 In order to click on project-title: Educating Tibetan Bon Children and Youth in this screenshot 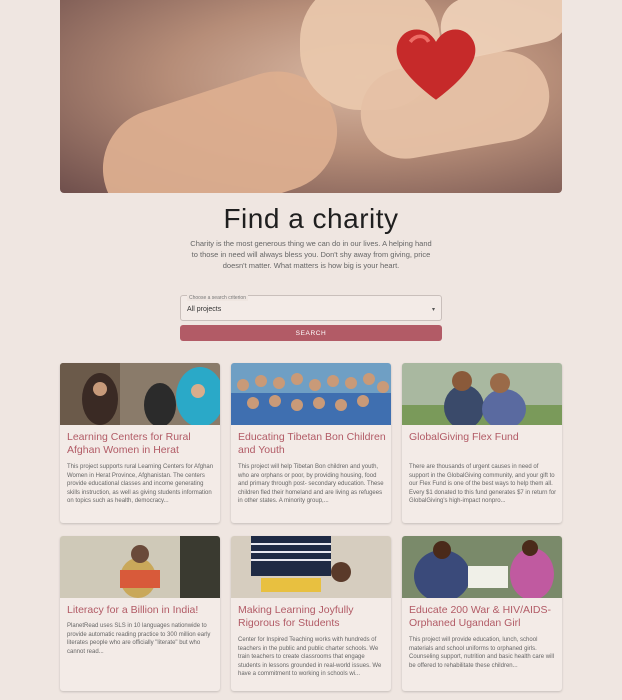, I will do `click(312, 444)`.